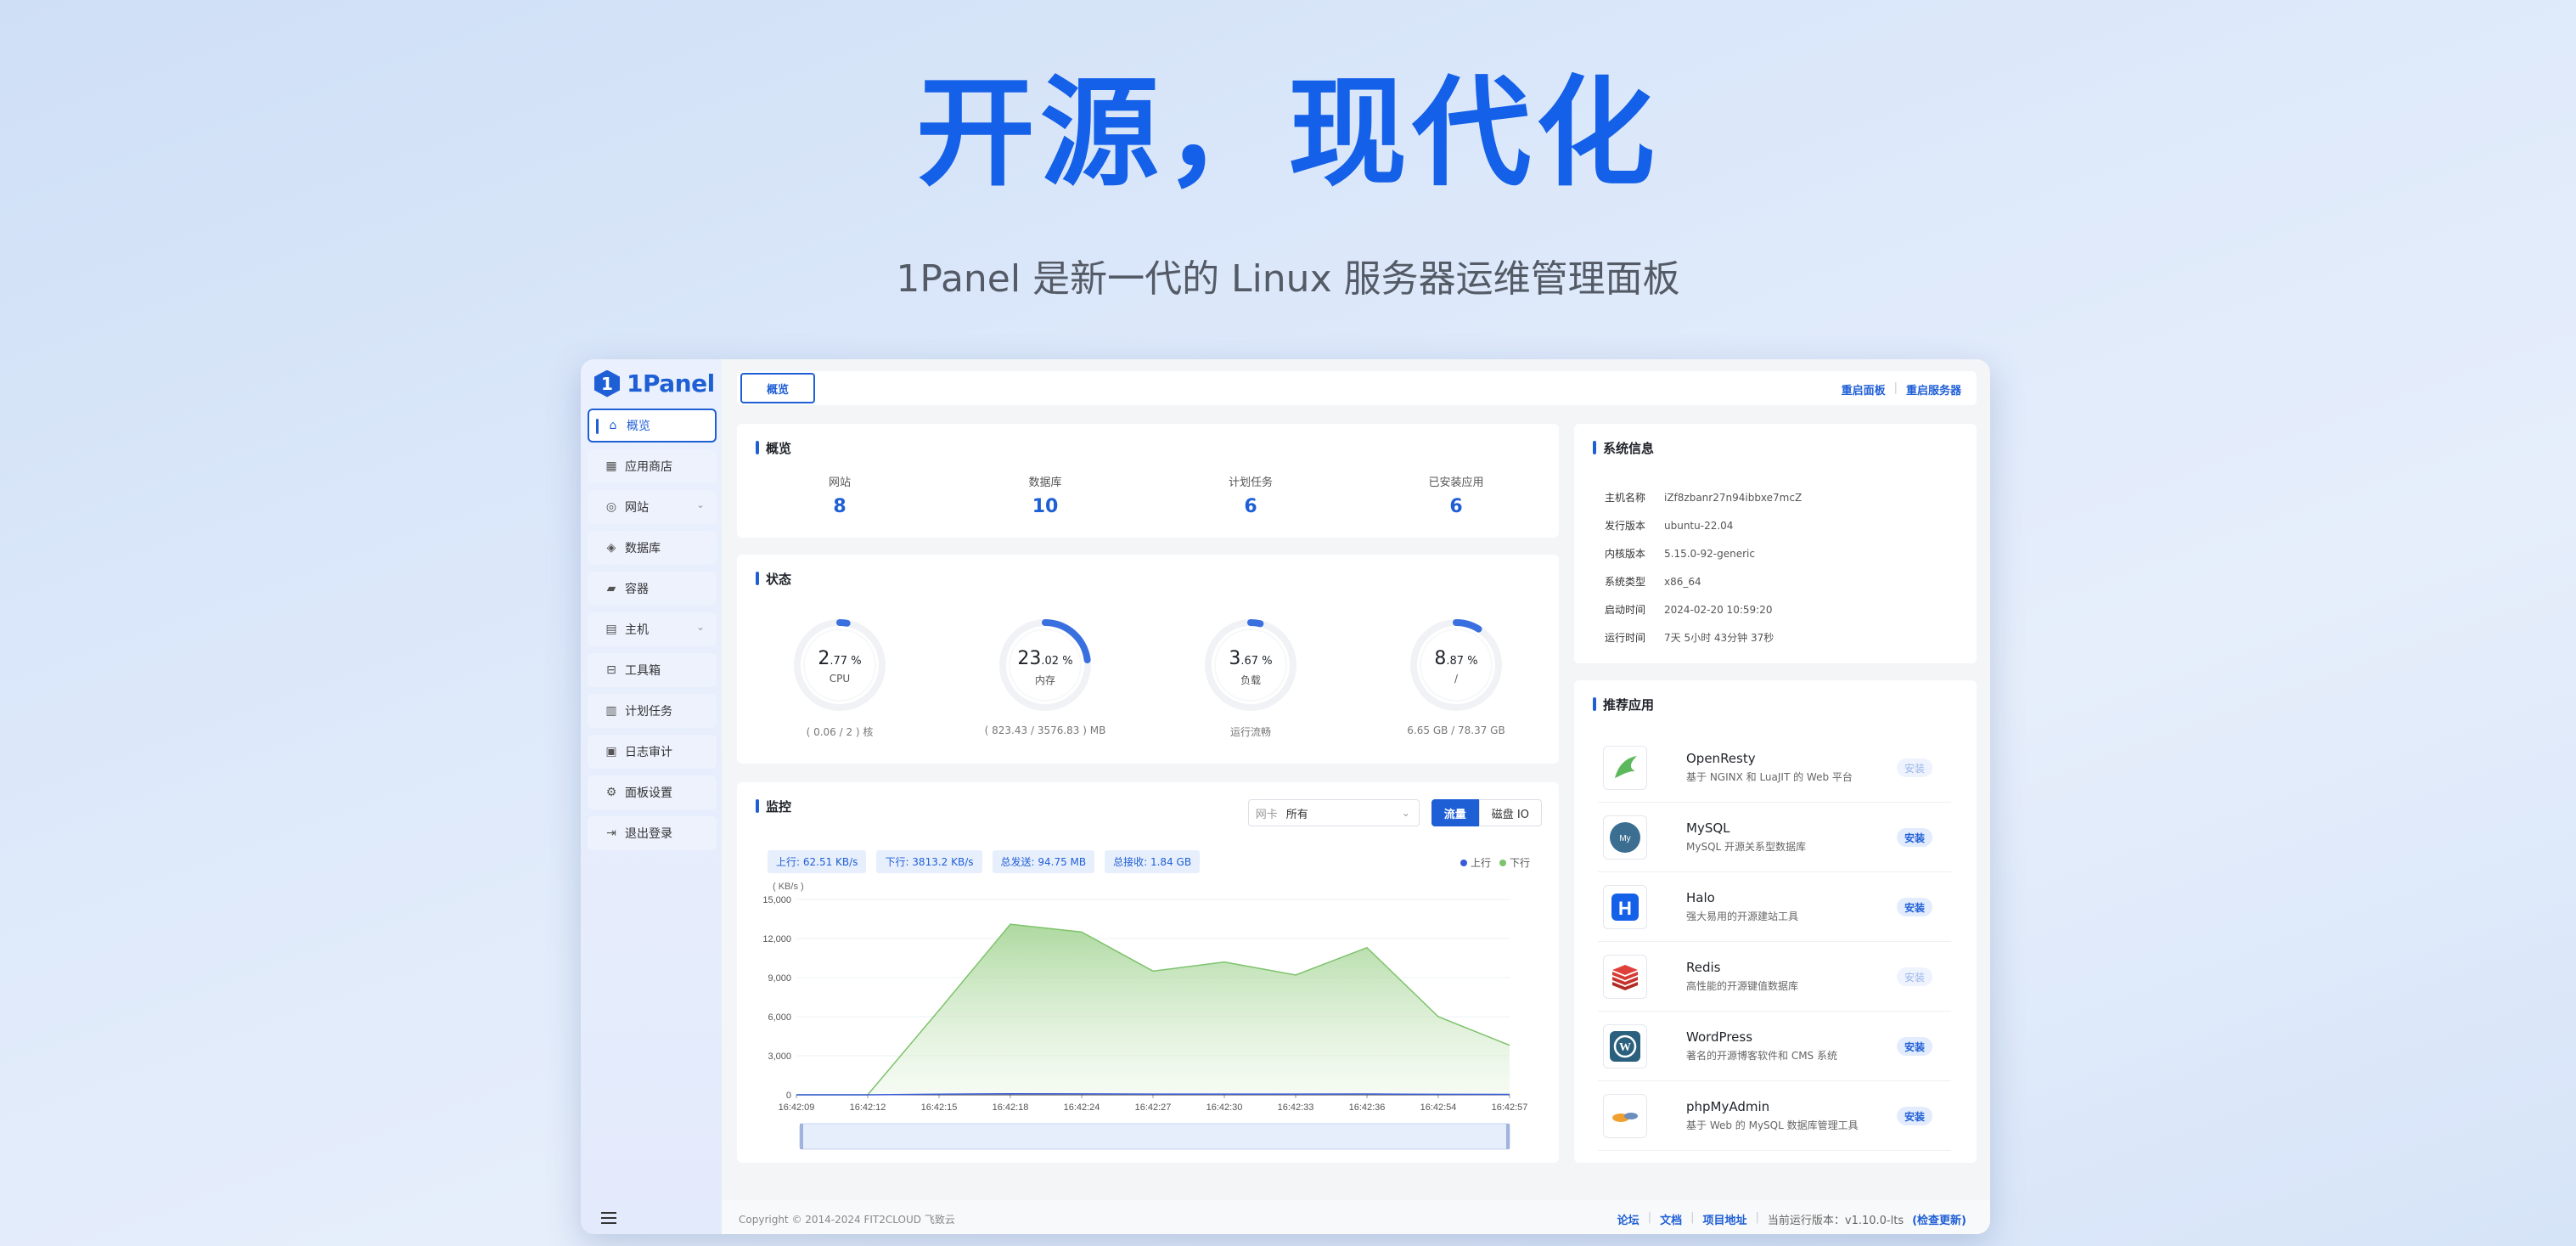 Image resolution: width=2576 pixels, height=1246 pixels. I want to click on app-description: 强大易用的开源建站工具, so click(1742, 917).